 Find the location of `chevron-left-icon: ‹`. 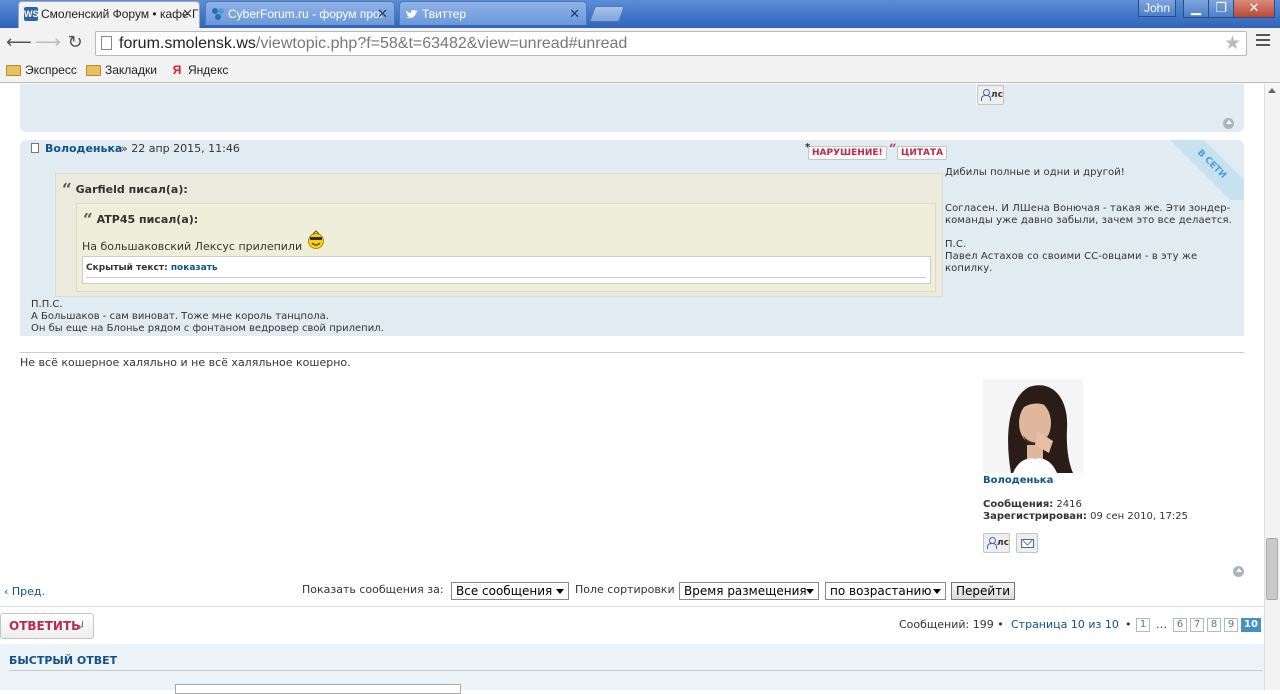

chevron-left-icon: ‹ is located at coordinates (6, 591).